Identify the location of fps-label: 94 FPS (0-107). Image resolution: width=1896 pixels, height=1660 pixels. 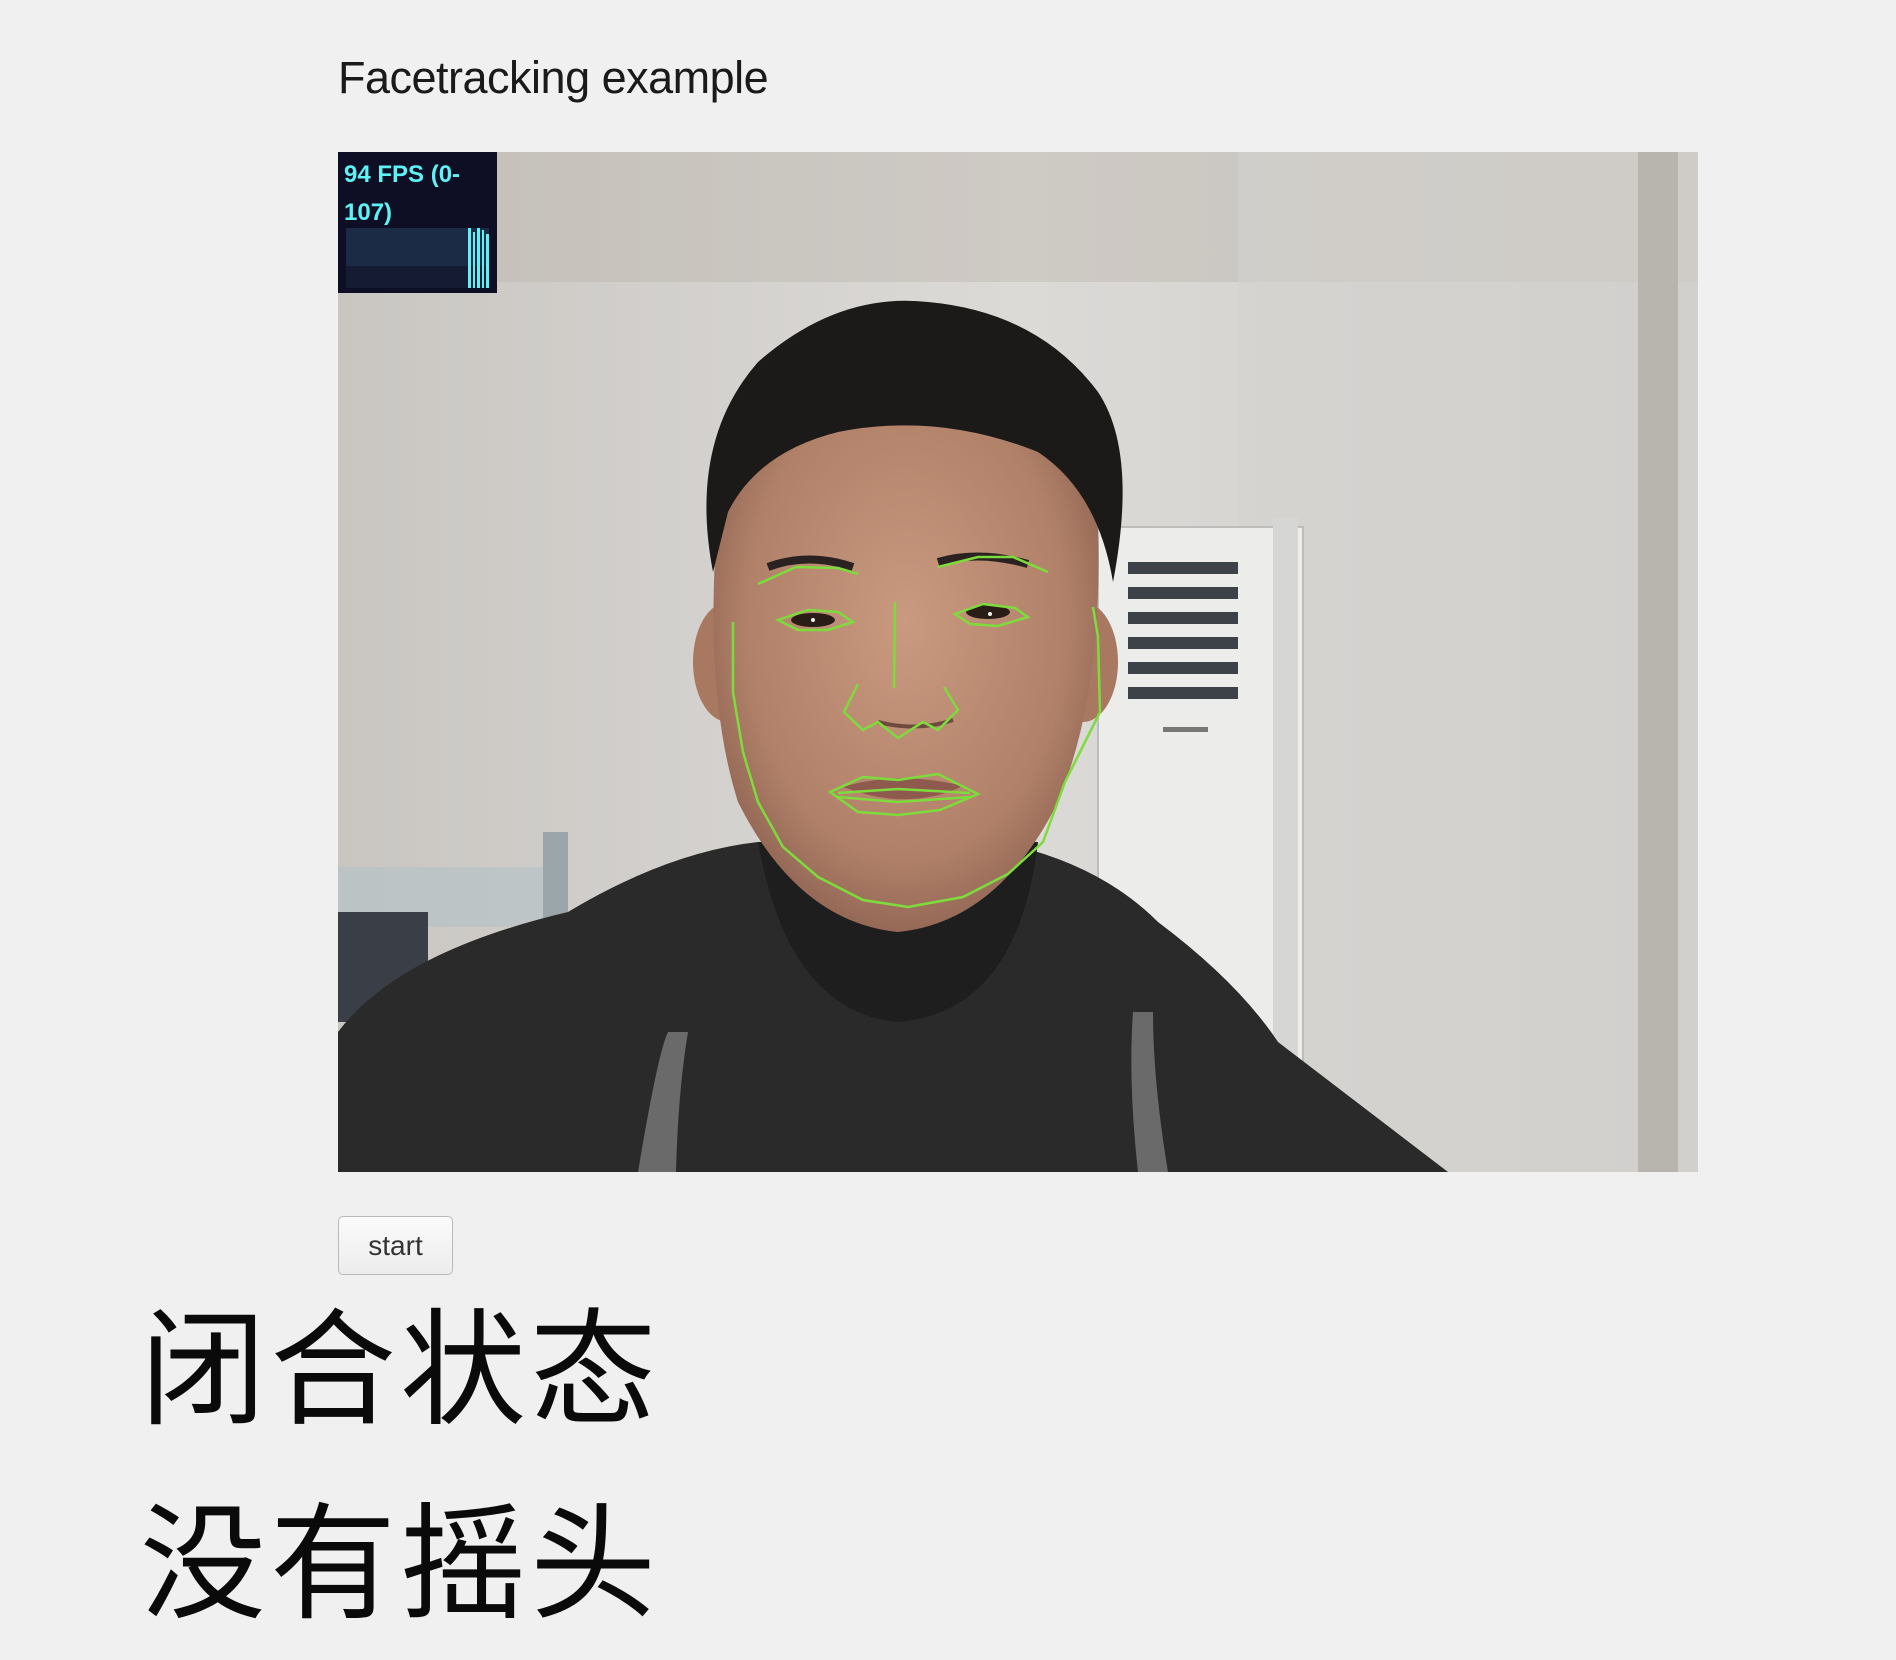
(402, 193).